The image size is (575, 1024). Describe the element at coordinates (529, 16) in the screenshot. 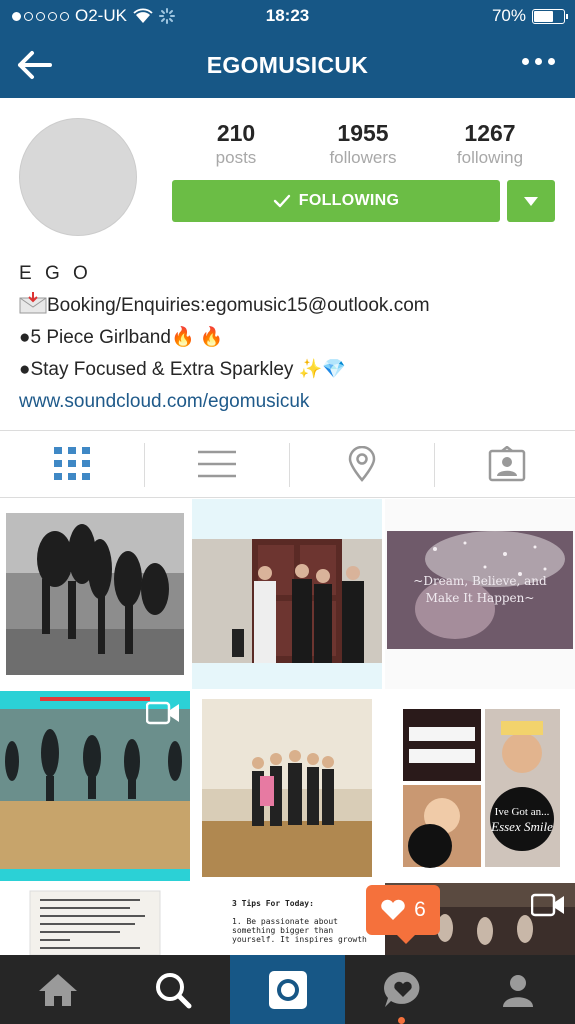

I see `battery-status: 70%` at that location.